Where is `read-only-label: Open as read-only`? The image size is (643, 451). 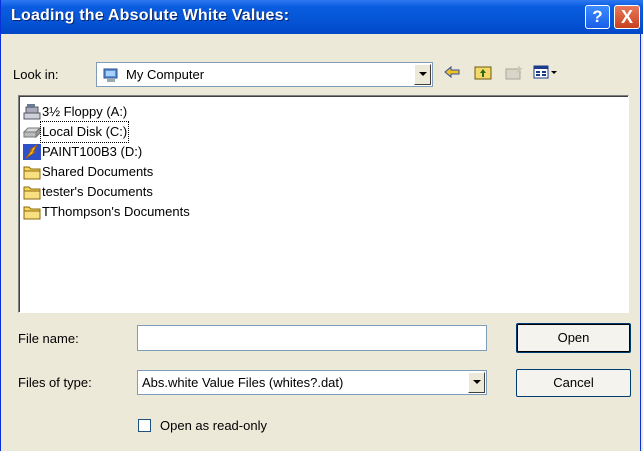 read-only-label: Open as read-only is located at coordinates (213, 425).